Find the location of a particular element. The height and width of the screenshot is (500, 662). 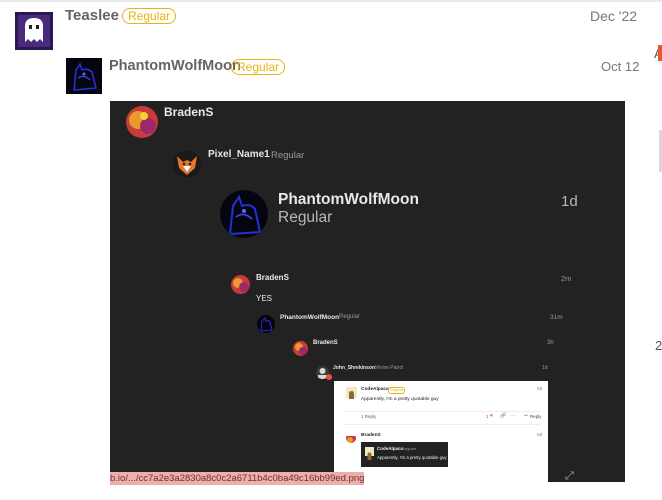

sub-time: 5d is located at coordinates (540, 435).